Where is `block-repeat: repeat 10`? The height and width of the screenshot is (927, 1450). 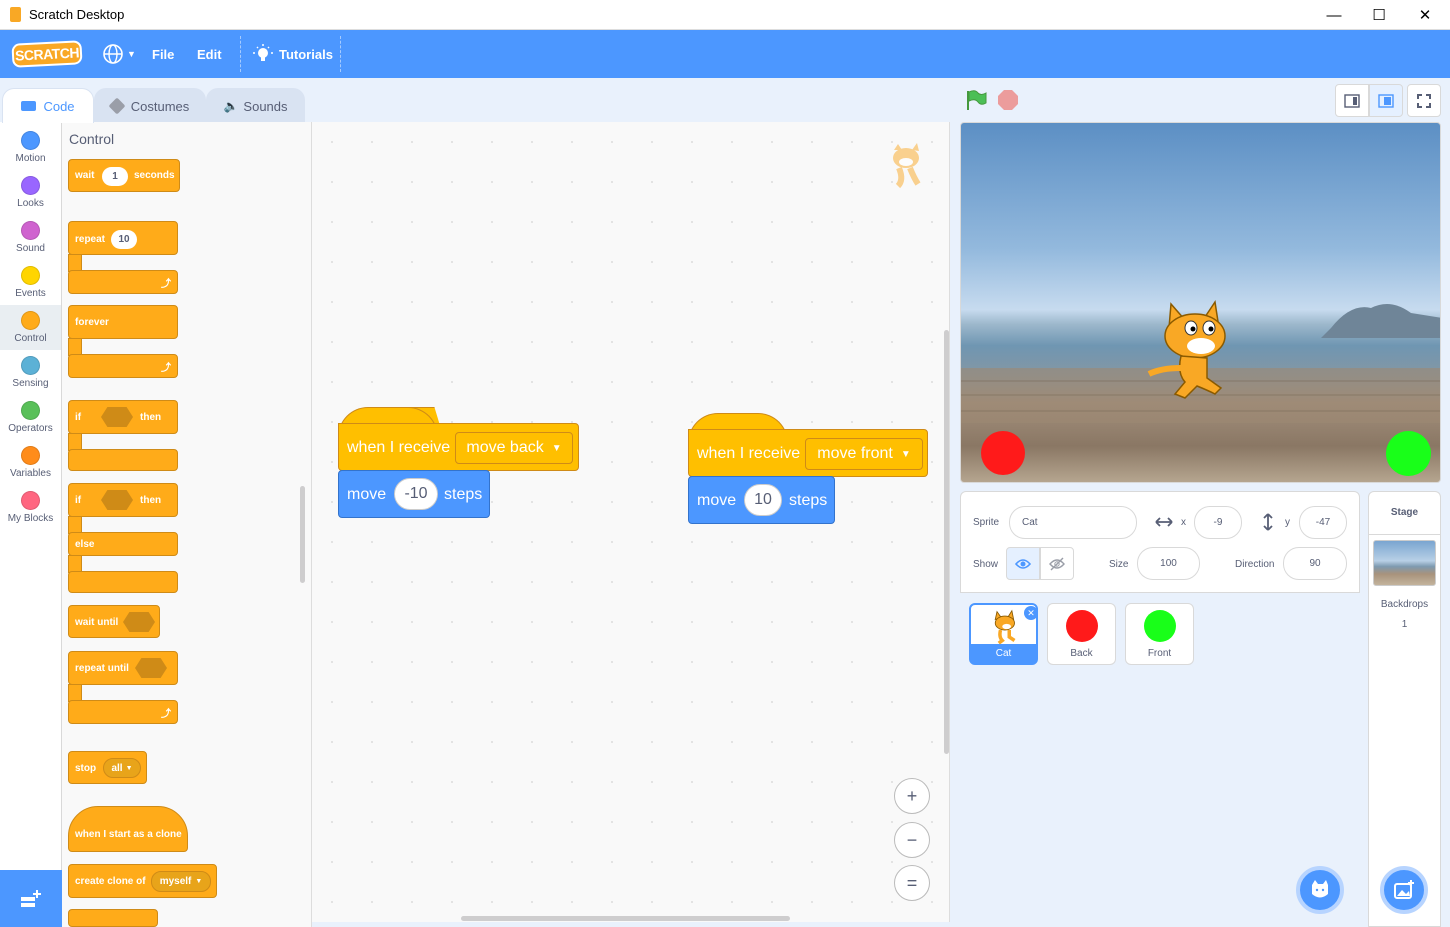
block-repeat: repeat 10 is located at coordinates (123, 238).